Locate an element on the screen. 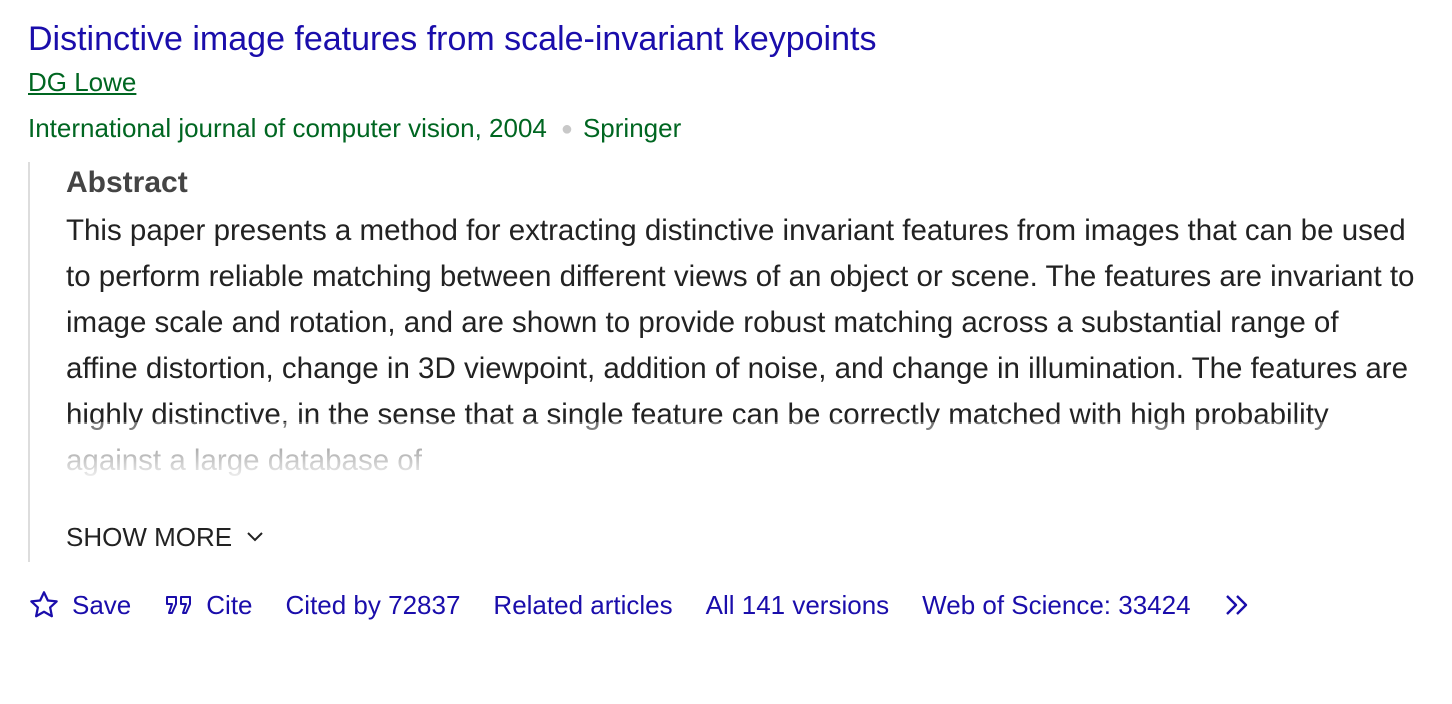 The height and width of the screenshot is (704, 1452). cite-button: Cite is located at coordinates (208, 605).